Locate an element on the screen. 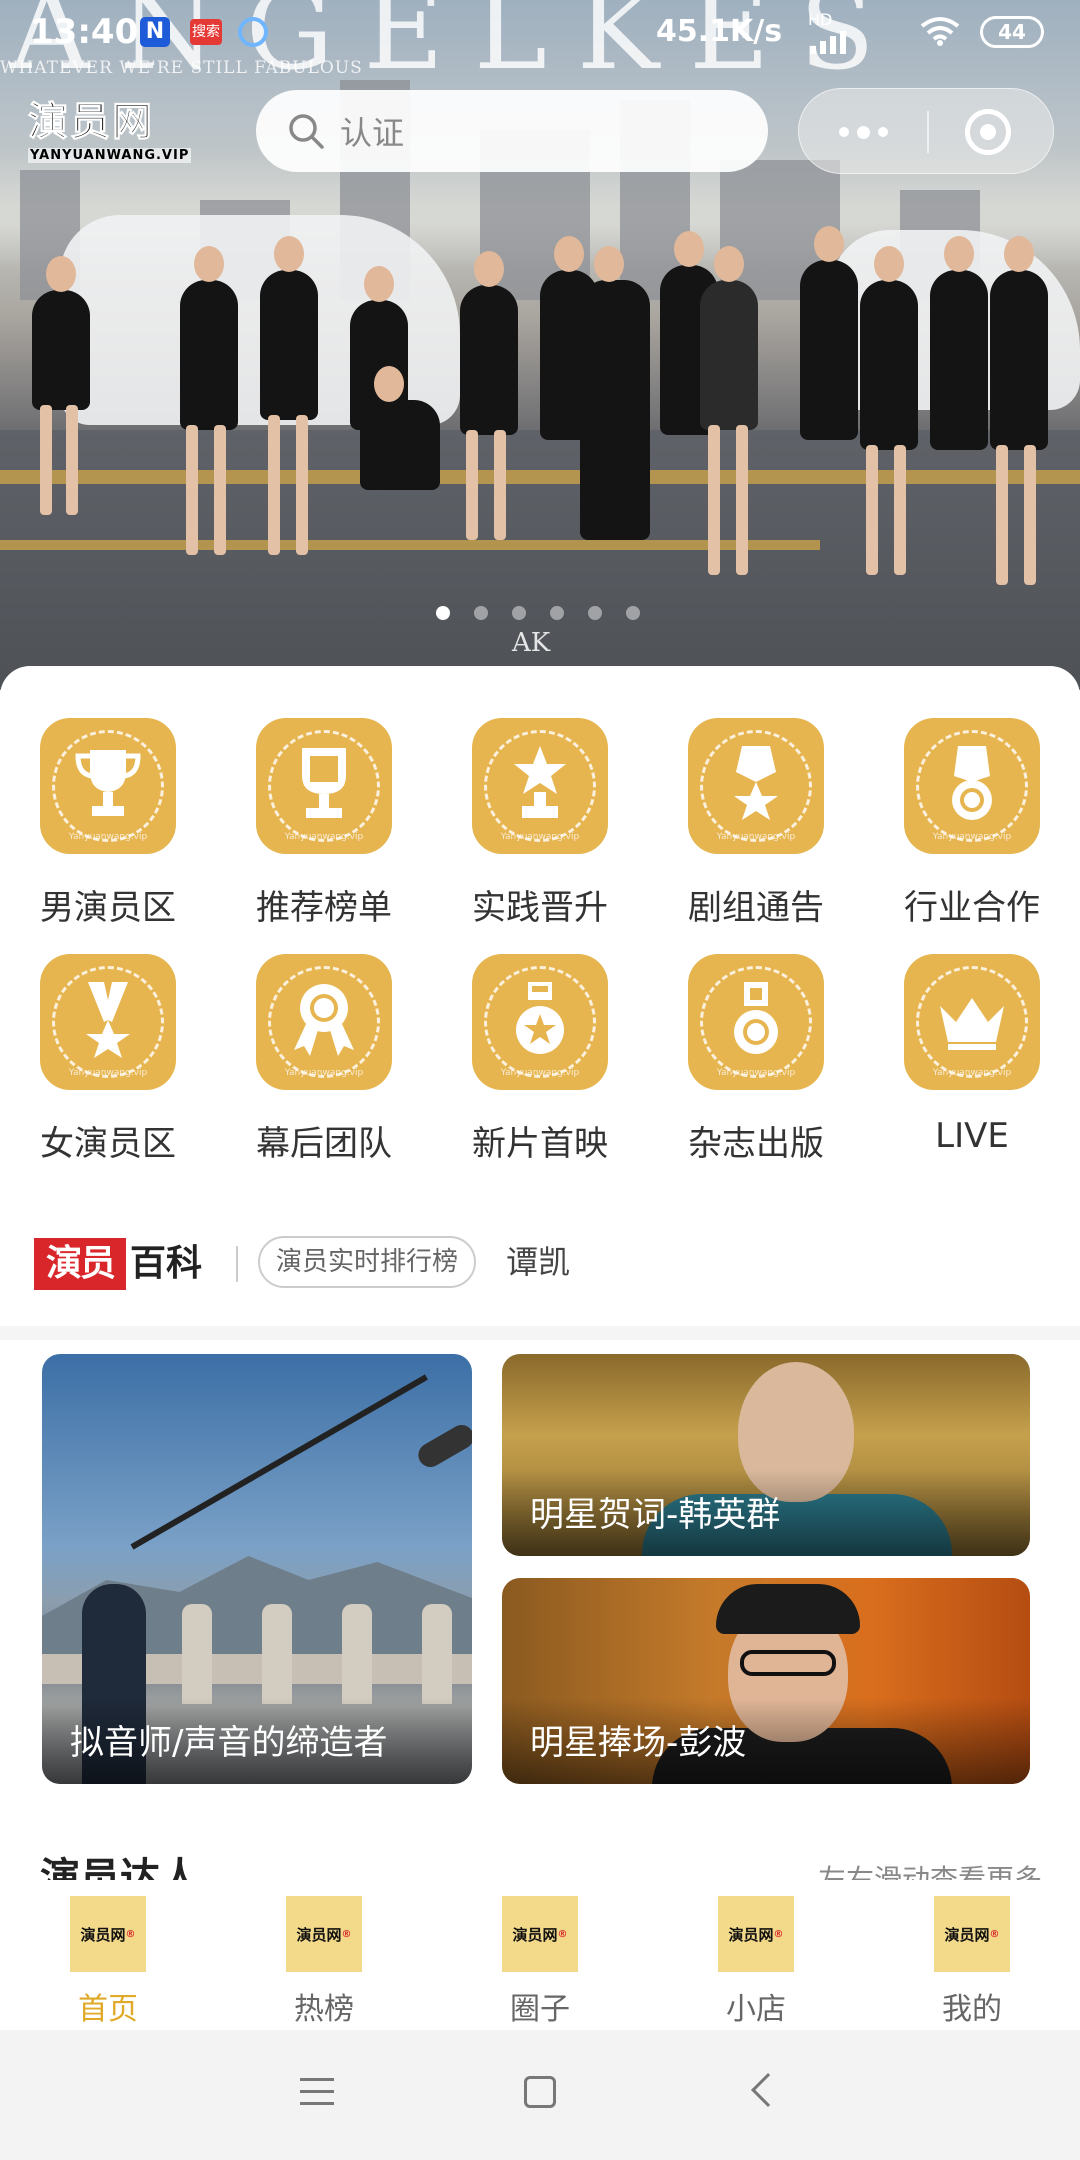 Image resolution: width=1080 pixels, height=2160 pixels. section-title-talent: 演员达人 is located at coordinates (120, 1869).